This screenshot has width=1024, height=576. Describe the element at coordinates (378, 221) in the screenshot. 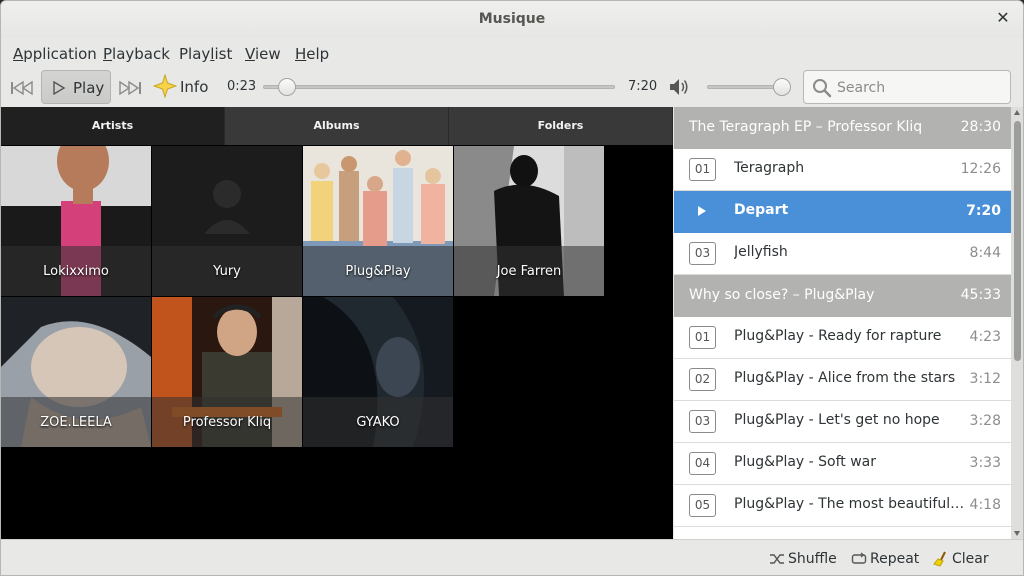

I see `artist-tile: Plug&Play` at that location.